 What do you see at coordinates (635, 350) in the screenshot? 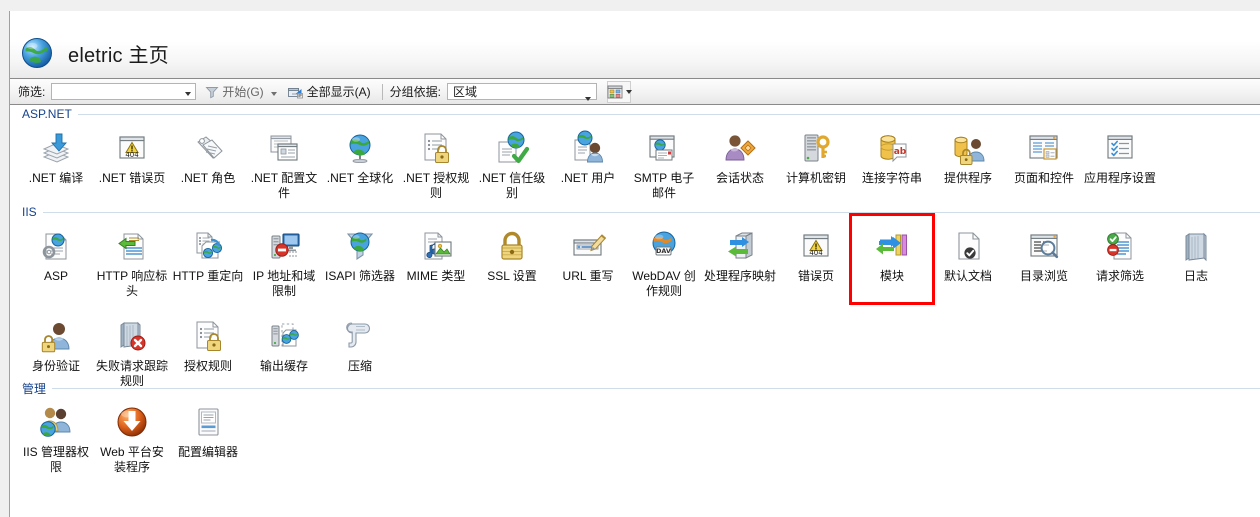
I see `feature-row: 身份验证 失败请求跟踪规则 授权规则 输出缓存 压缩` at bounding box center [635, 350].